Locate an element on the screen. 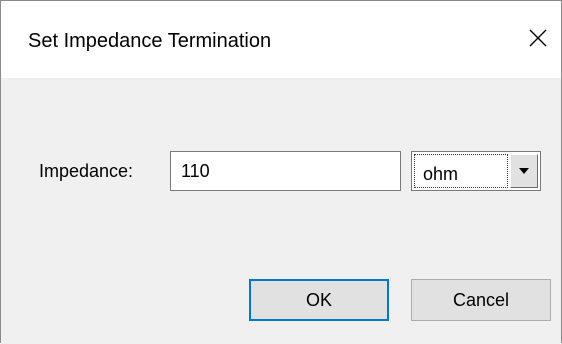  unit-dropdown-button is located at coordinates (524, 171).